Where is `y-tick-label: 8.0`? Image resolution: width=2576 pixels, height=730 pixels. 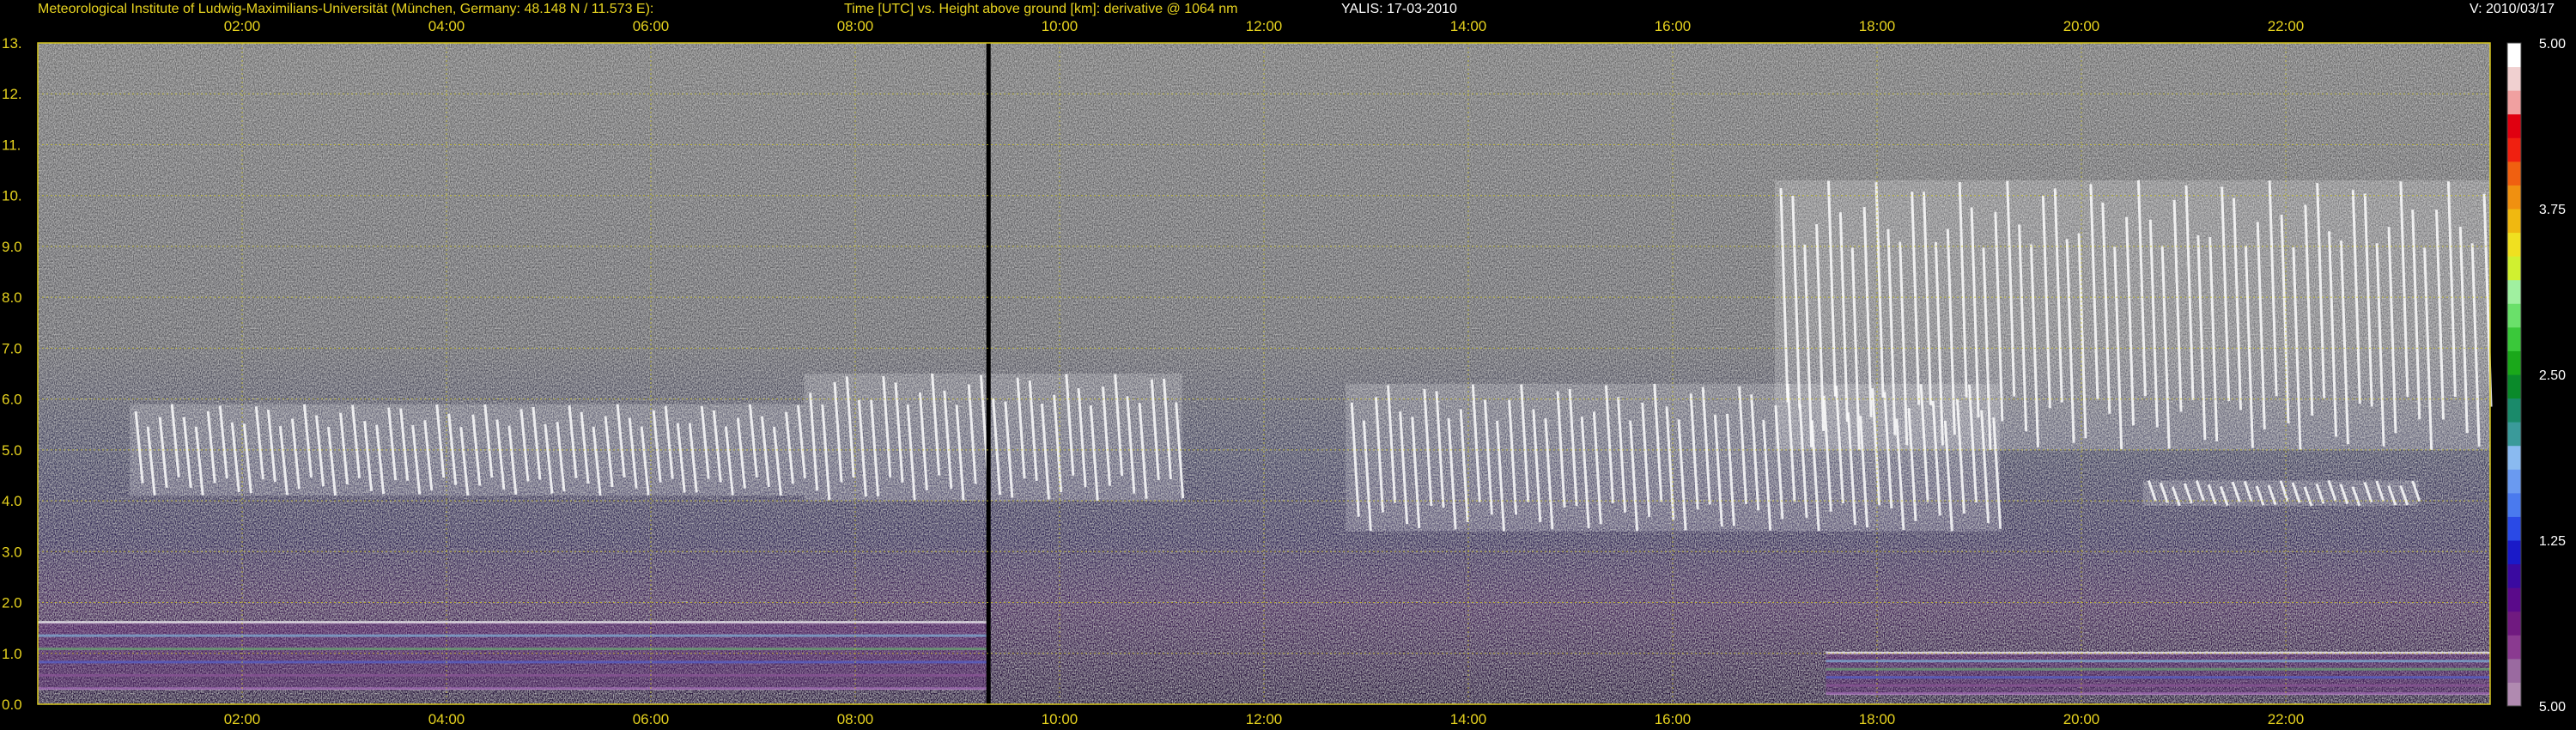
y-tick-label: 8.0 is located at coordinates (12, 297).